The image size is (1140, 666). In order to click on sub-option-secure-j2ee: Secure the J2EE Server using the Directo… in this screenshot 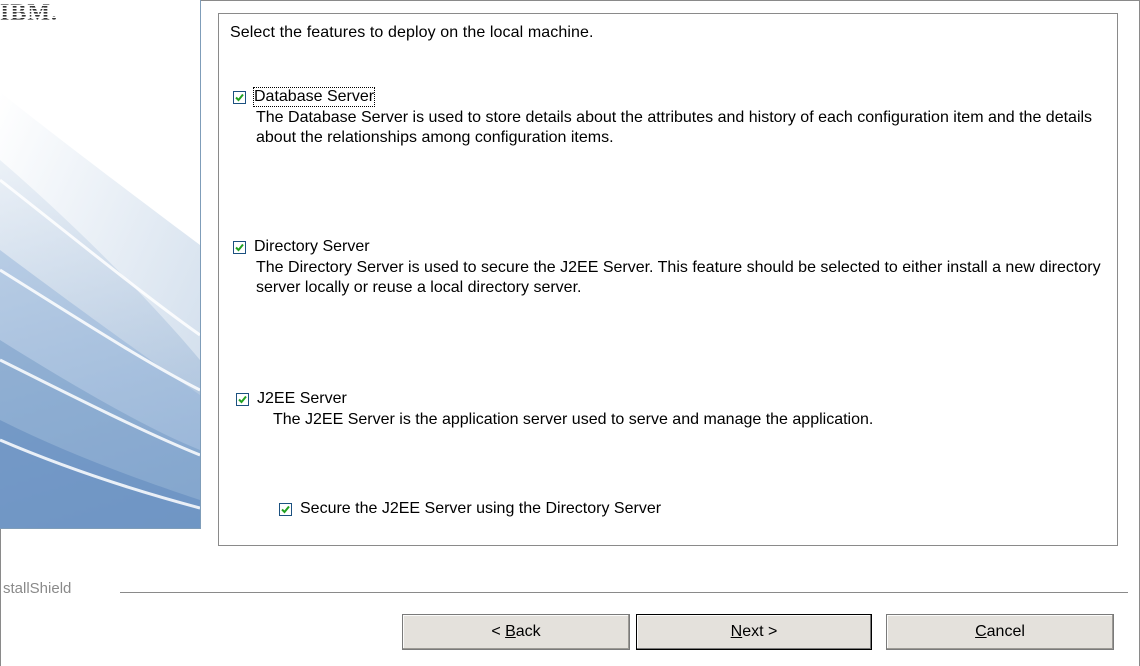, I will do `click(709, 509)`.